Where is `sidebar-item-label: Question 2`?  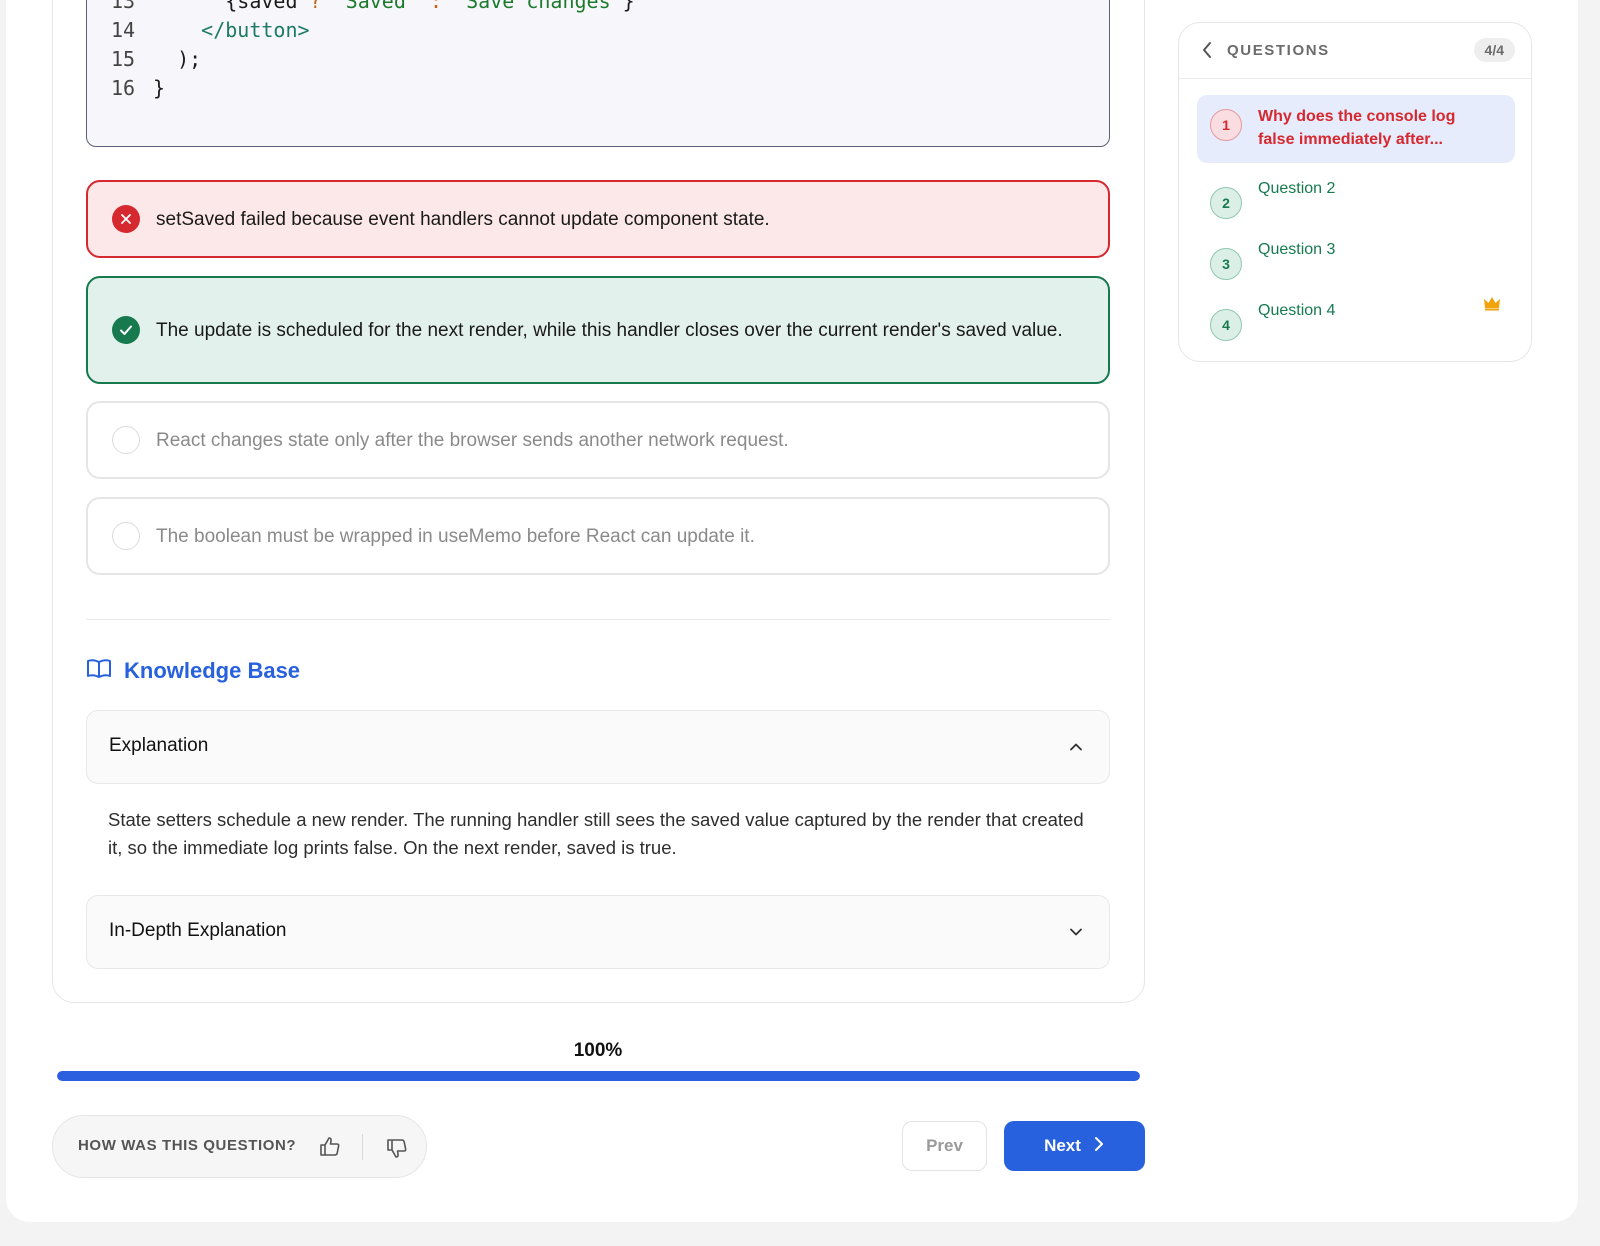
sidebar-item-label: Question 2 is located at coordinates (1297, 188).